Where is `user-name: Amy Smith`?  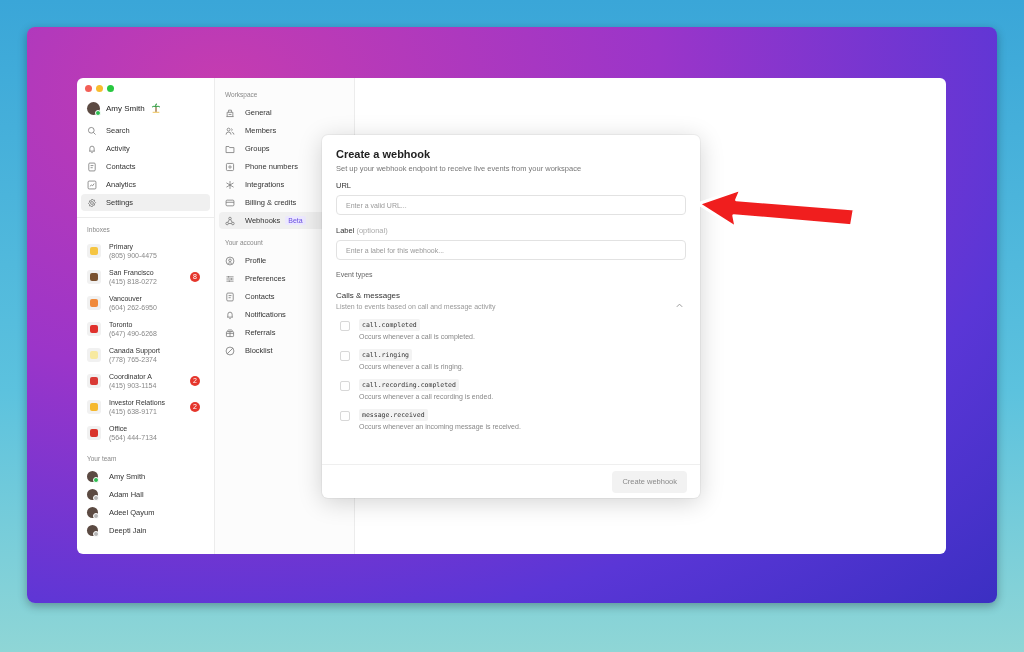
user-name: Amy Smith is located at coordinates (125, 108).